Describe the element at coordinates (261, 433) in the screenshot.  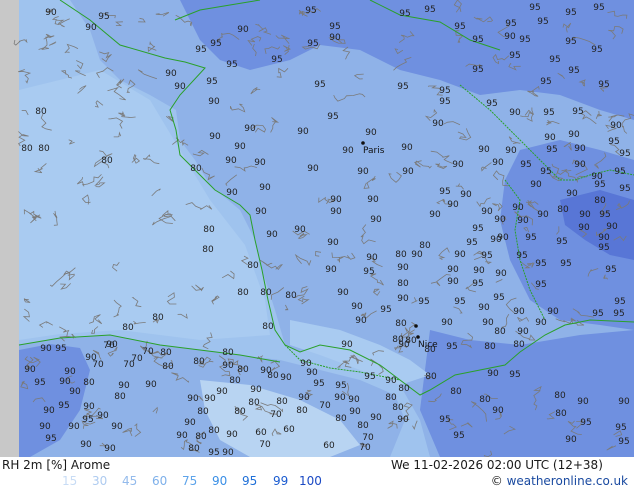
I see `value-label: 60` at that location.